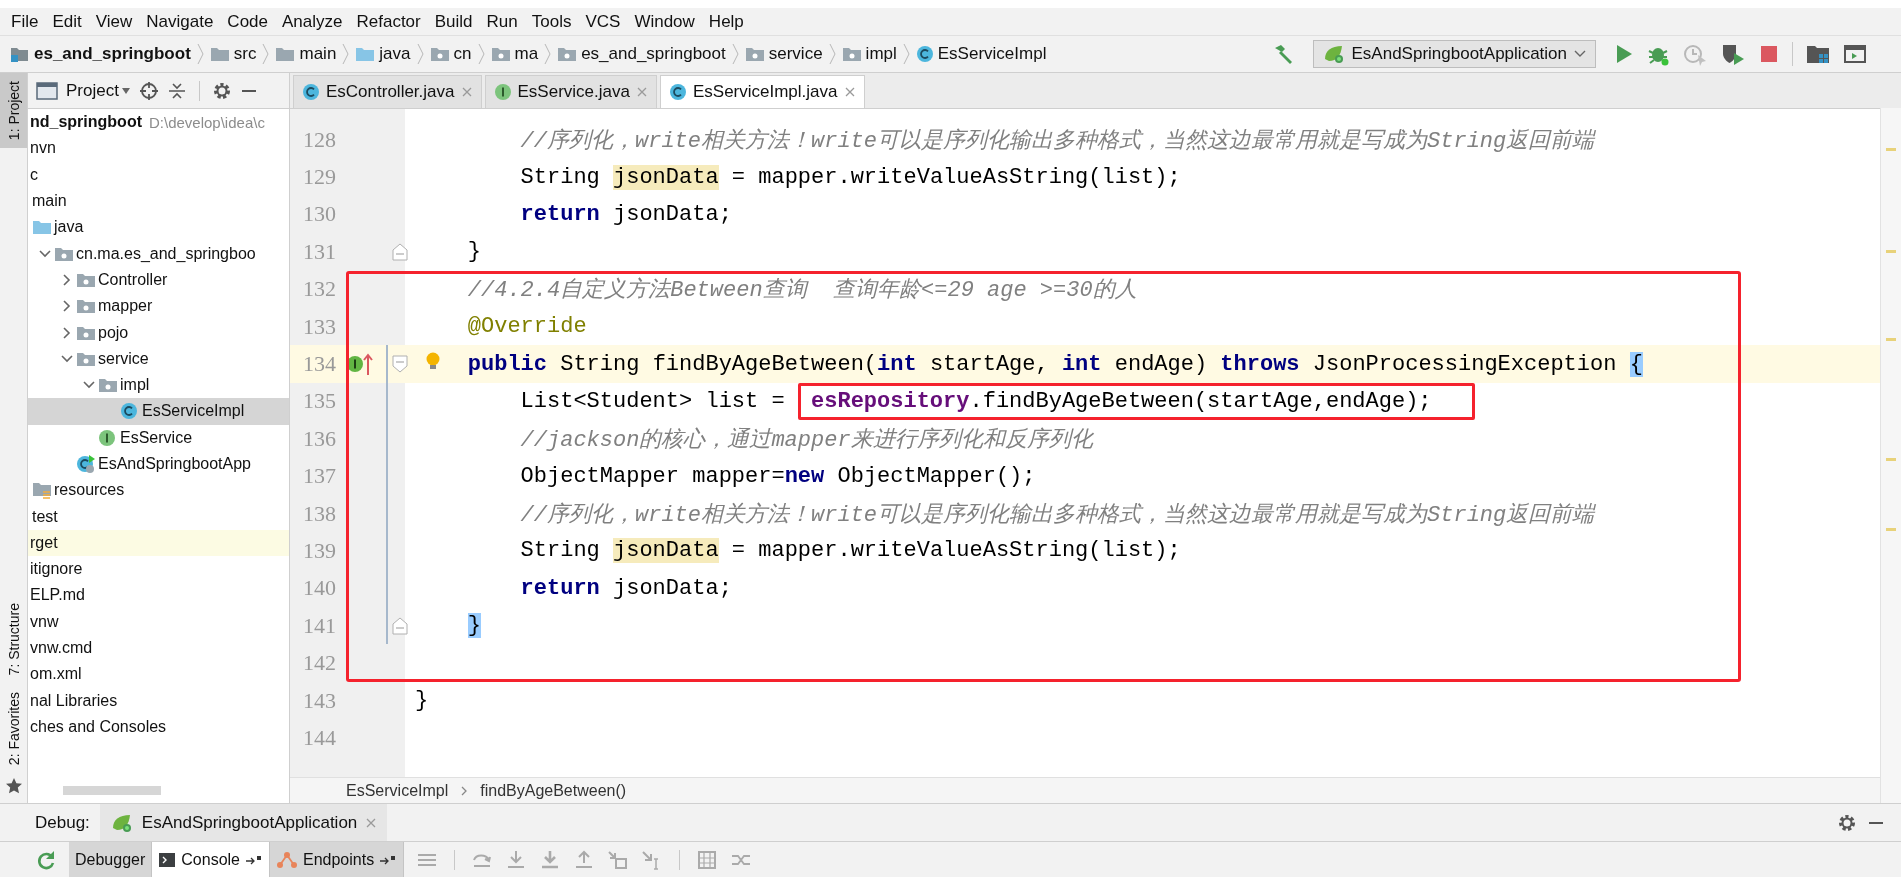 This screenshot has width=1901, height=877. Describe the element at coordinates (450, 54) in the screenshot. I see `breadcrumb-item: cn` at that location.